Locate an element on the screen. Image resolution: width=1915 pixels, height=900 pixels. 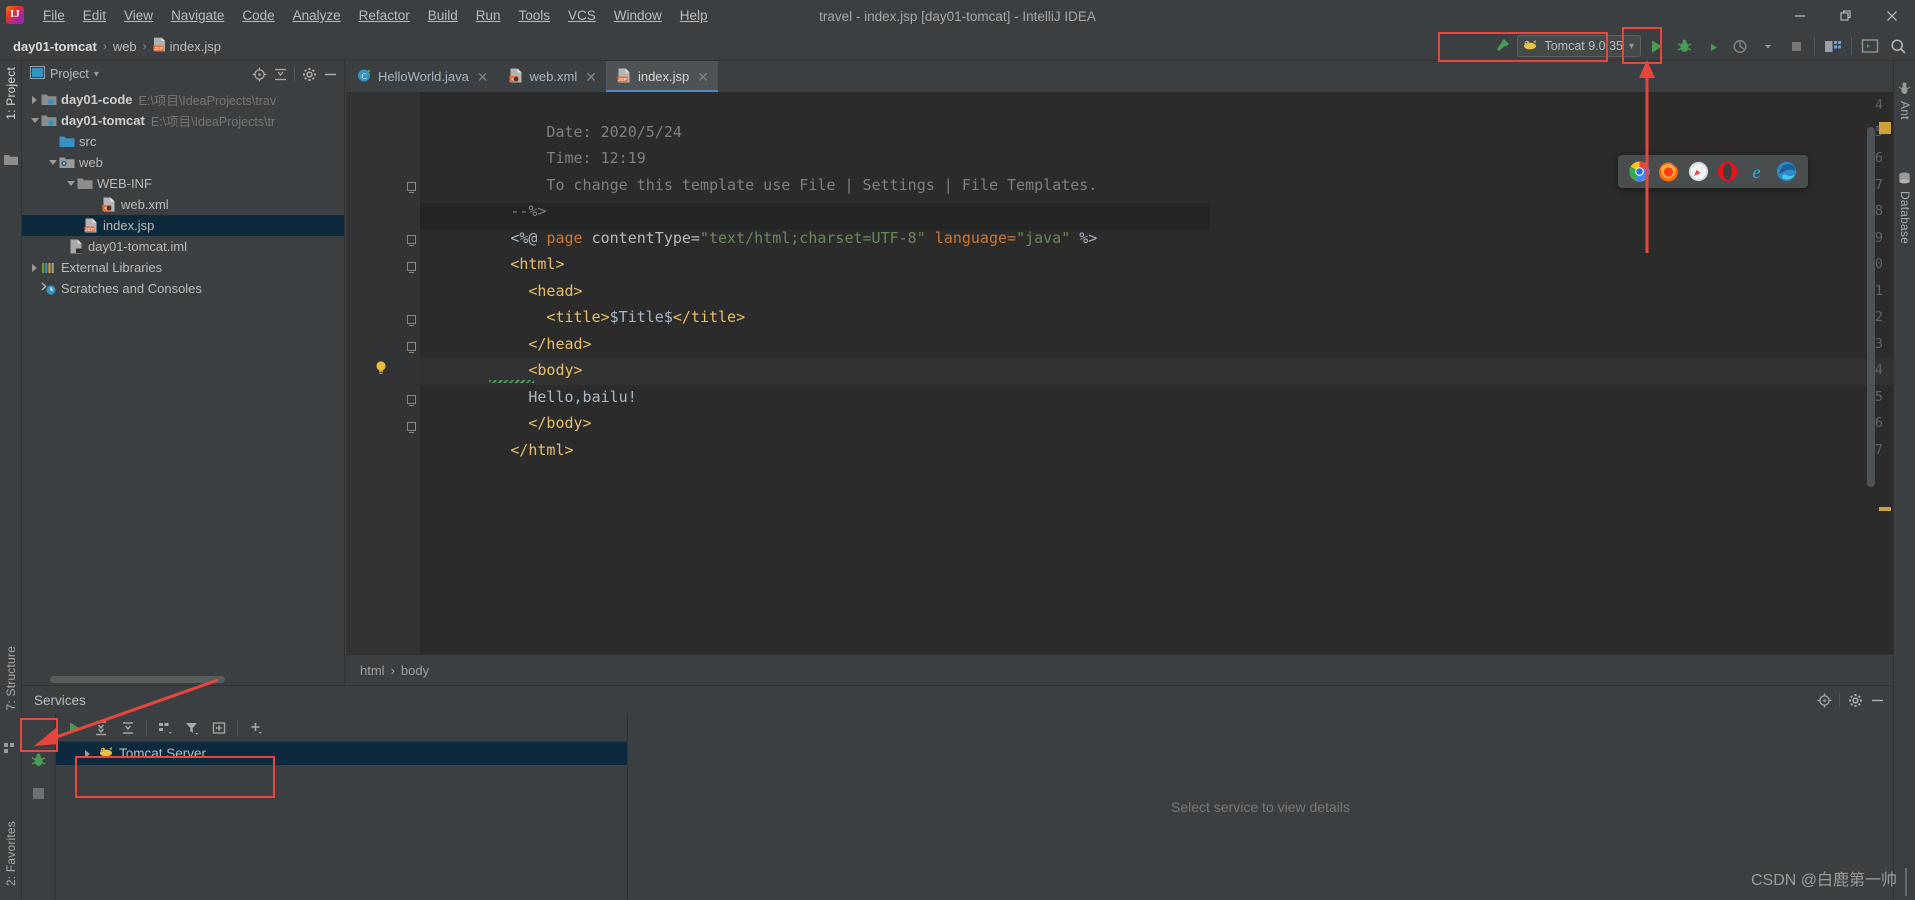
tree-node-external-libraries: External Libraries is located at coordinates (183, 267).